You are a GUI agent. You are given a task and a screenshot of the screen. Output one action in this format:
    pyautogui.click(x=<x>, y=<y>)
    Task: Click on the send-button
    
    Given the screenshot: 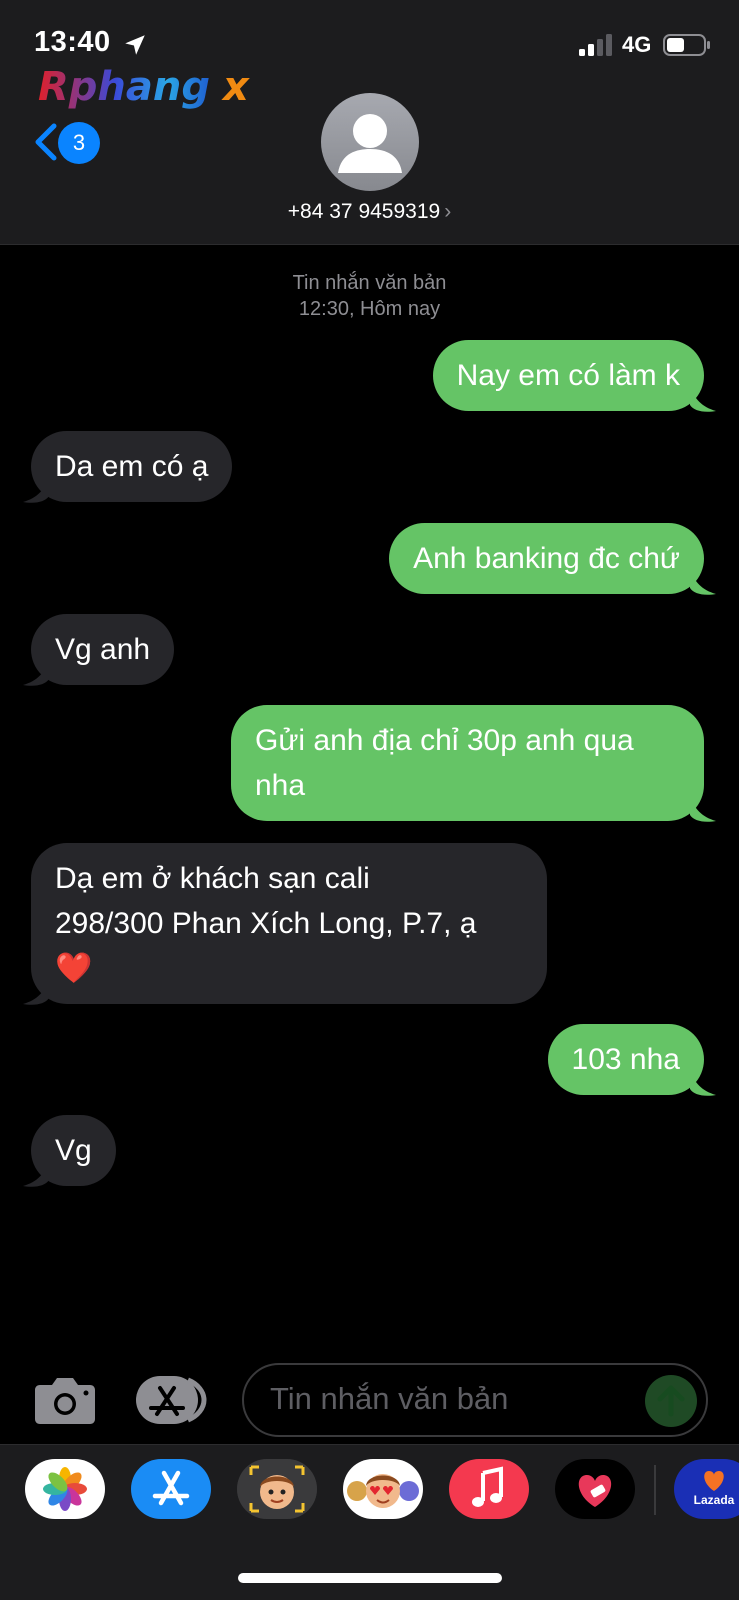 What is the action you would take?
    pyautogui.click(x=671, y=1401)
    